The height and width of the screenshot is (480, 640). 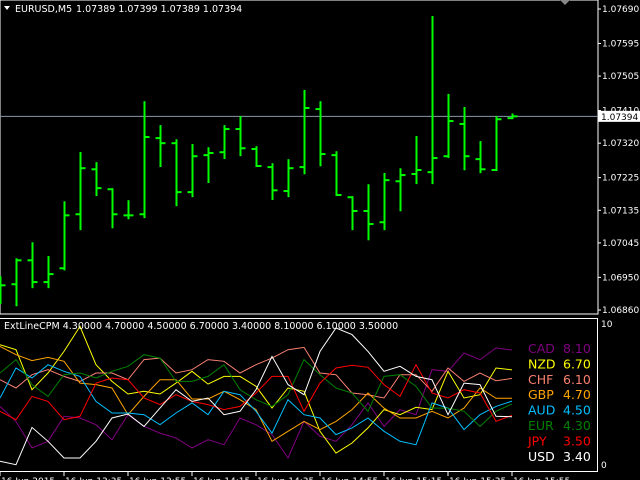 What do you see at coordinates (7, 8) in the screenshot?
I see `dropdown-triangle-icon` at bounding box center [7, 8].